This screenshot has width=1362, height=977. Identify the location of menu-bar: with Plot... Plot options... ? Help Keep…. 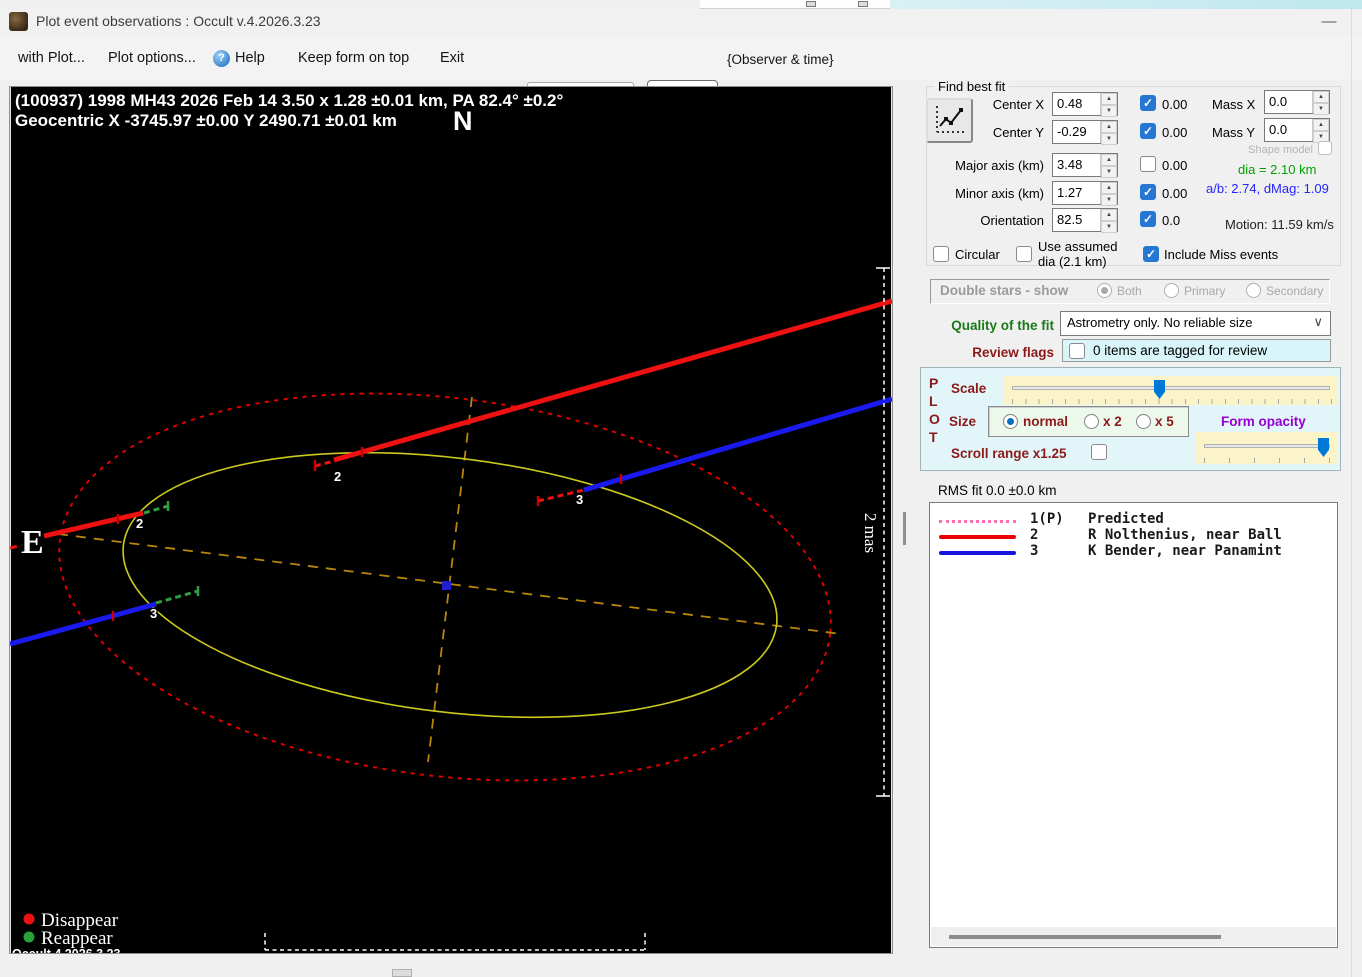
(681, 71).